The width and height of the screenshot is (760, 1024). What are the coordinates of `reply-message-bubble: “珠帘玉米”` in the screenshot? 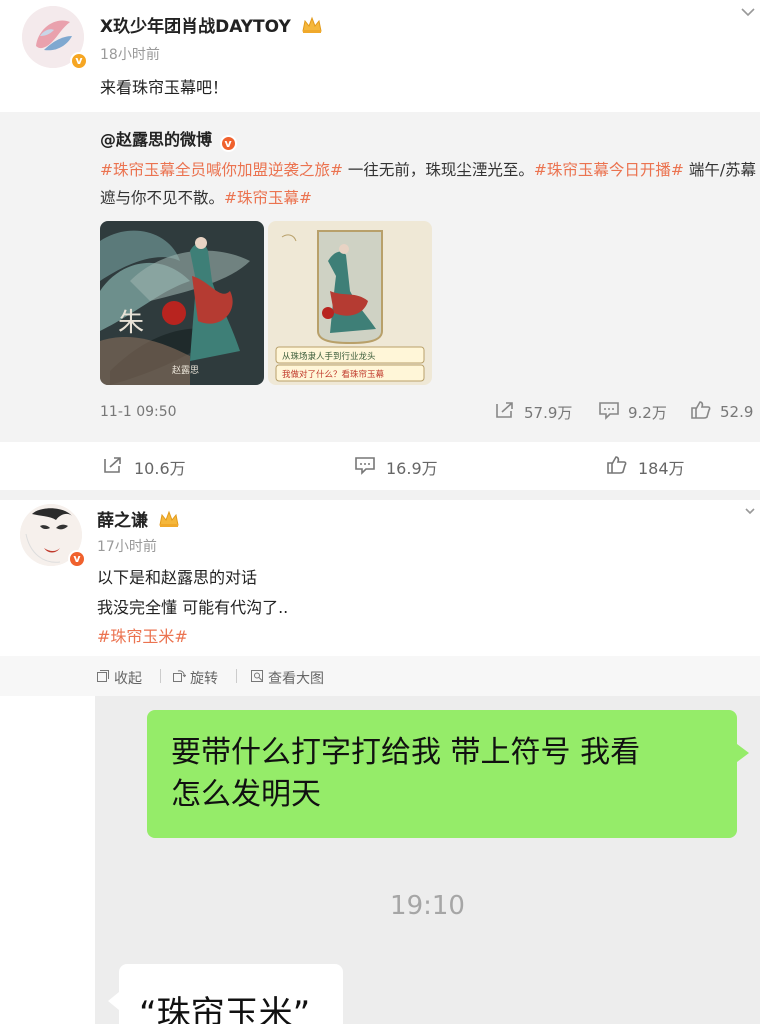 It's located at (225, 994).